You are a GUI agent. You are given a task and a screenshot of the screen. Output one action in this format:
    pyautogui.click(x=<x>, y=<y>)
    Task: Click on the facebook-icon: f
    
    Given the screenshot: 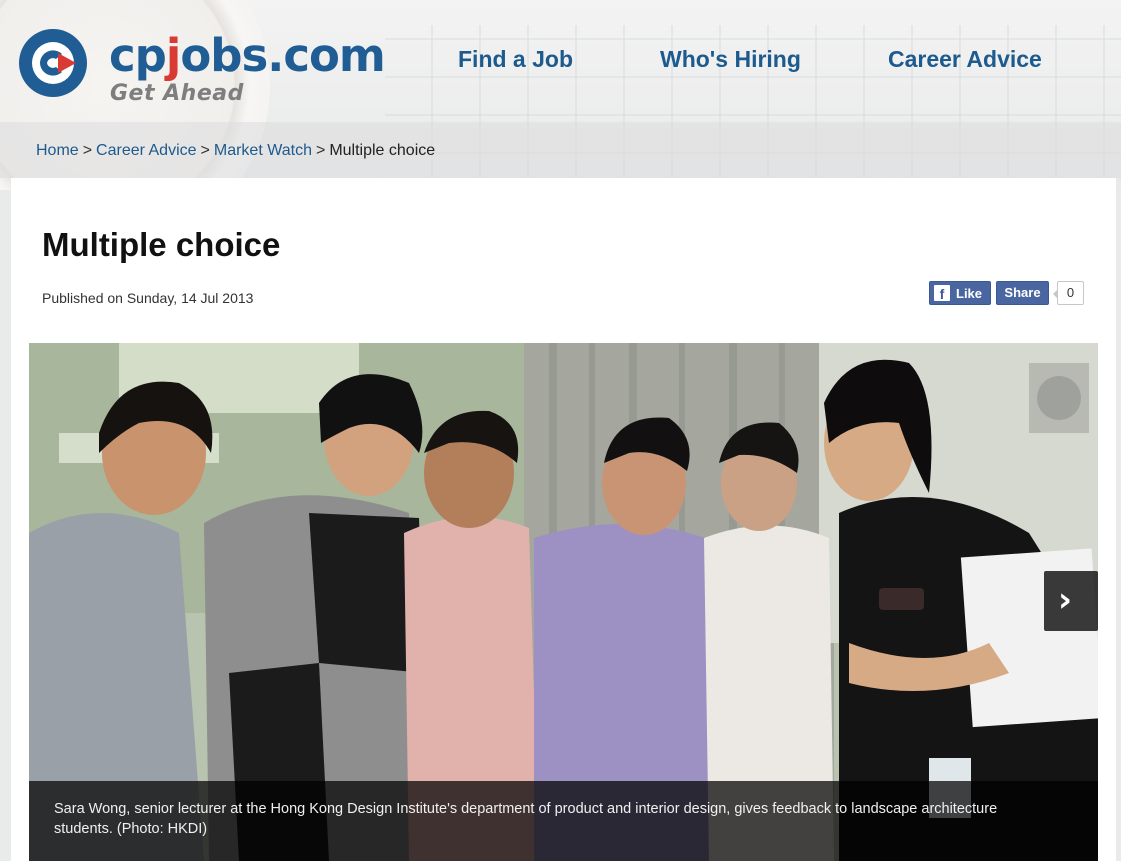 What is the action you would take?
    pyautogui.click(x=942, y=293)
    